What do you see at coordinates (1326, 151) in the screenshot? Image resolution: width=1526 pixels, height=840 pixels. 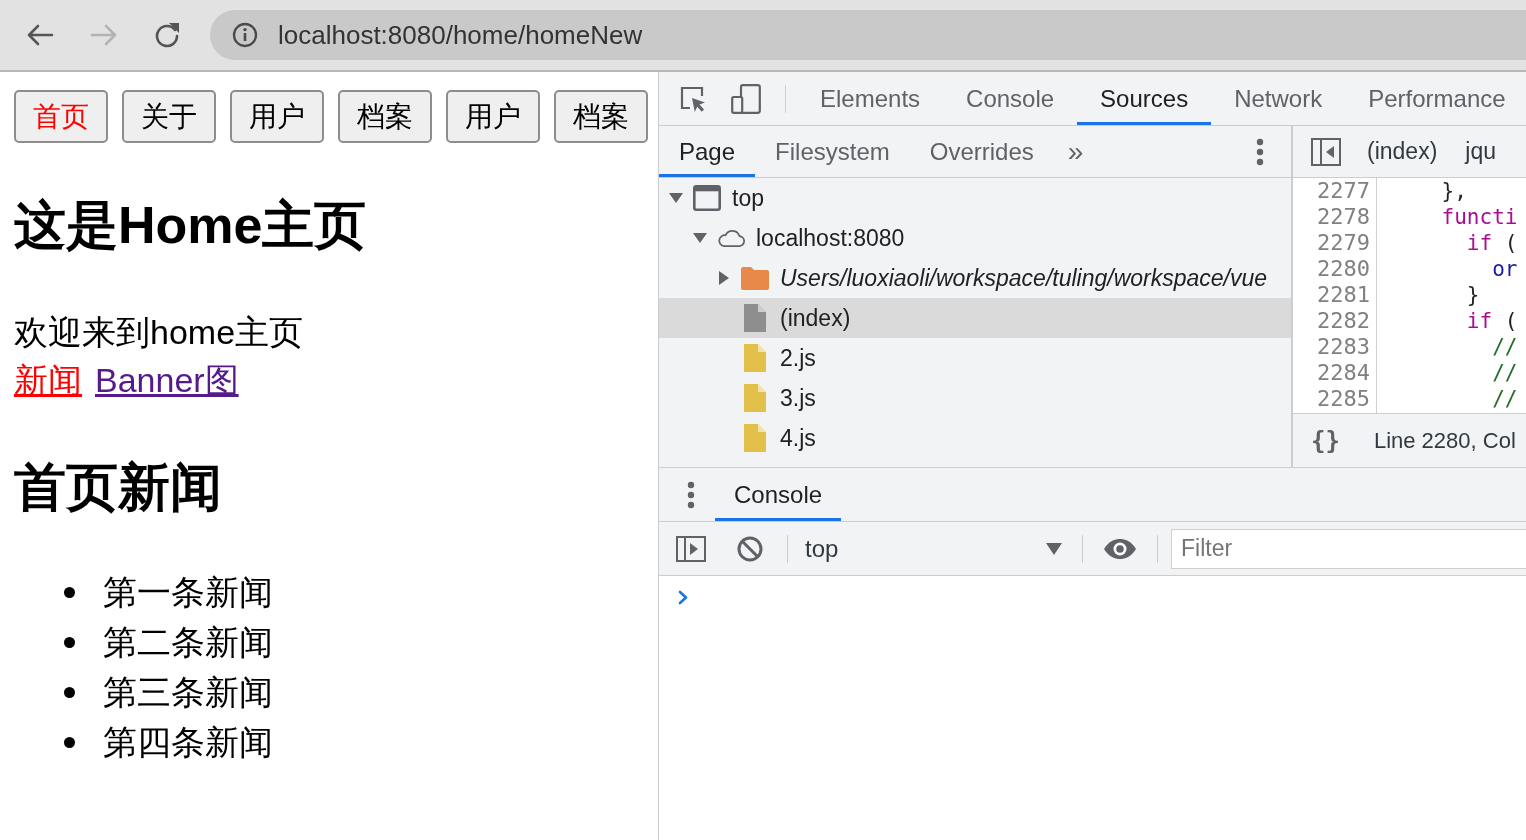 I see `sidebar-toggle-icon` at bounding box center [1326, 151].